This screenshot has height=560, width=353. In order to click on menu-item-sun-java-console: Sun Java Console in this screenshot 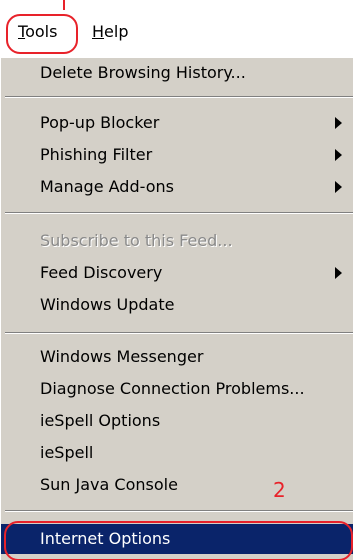, I will do `click(177, 485)`.